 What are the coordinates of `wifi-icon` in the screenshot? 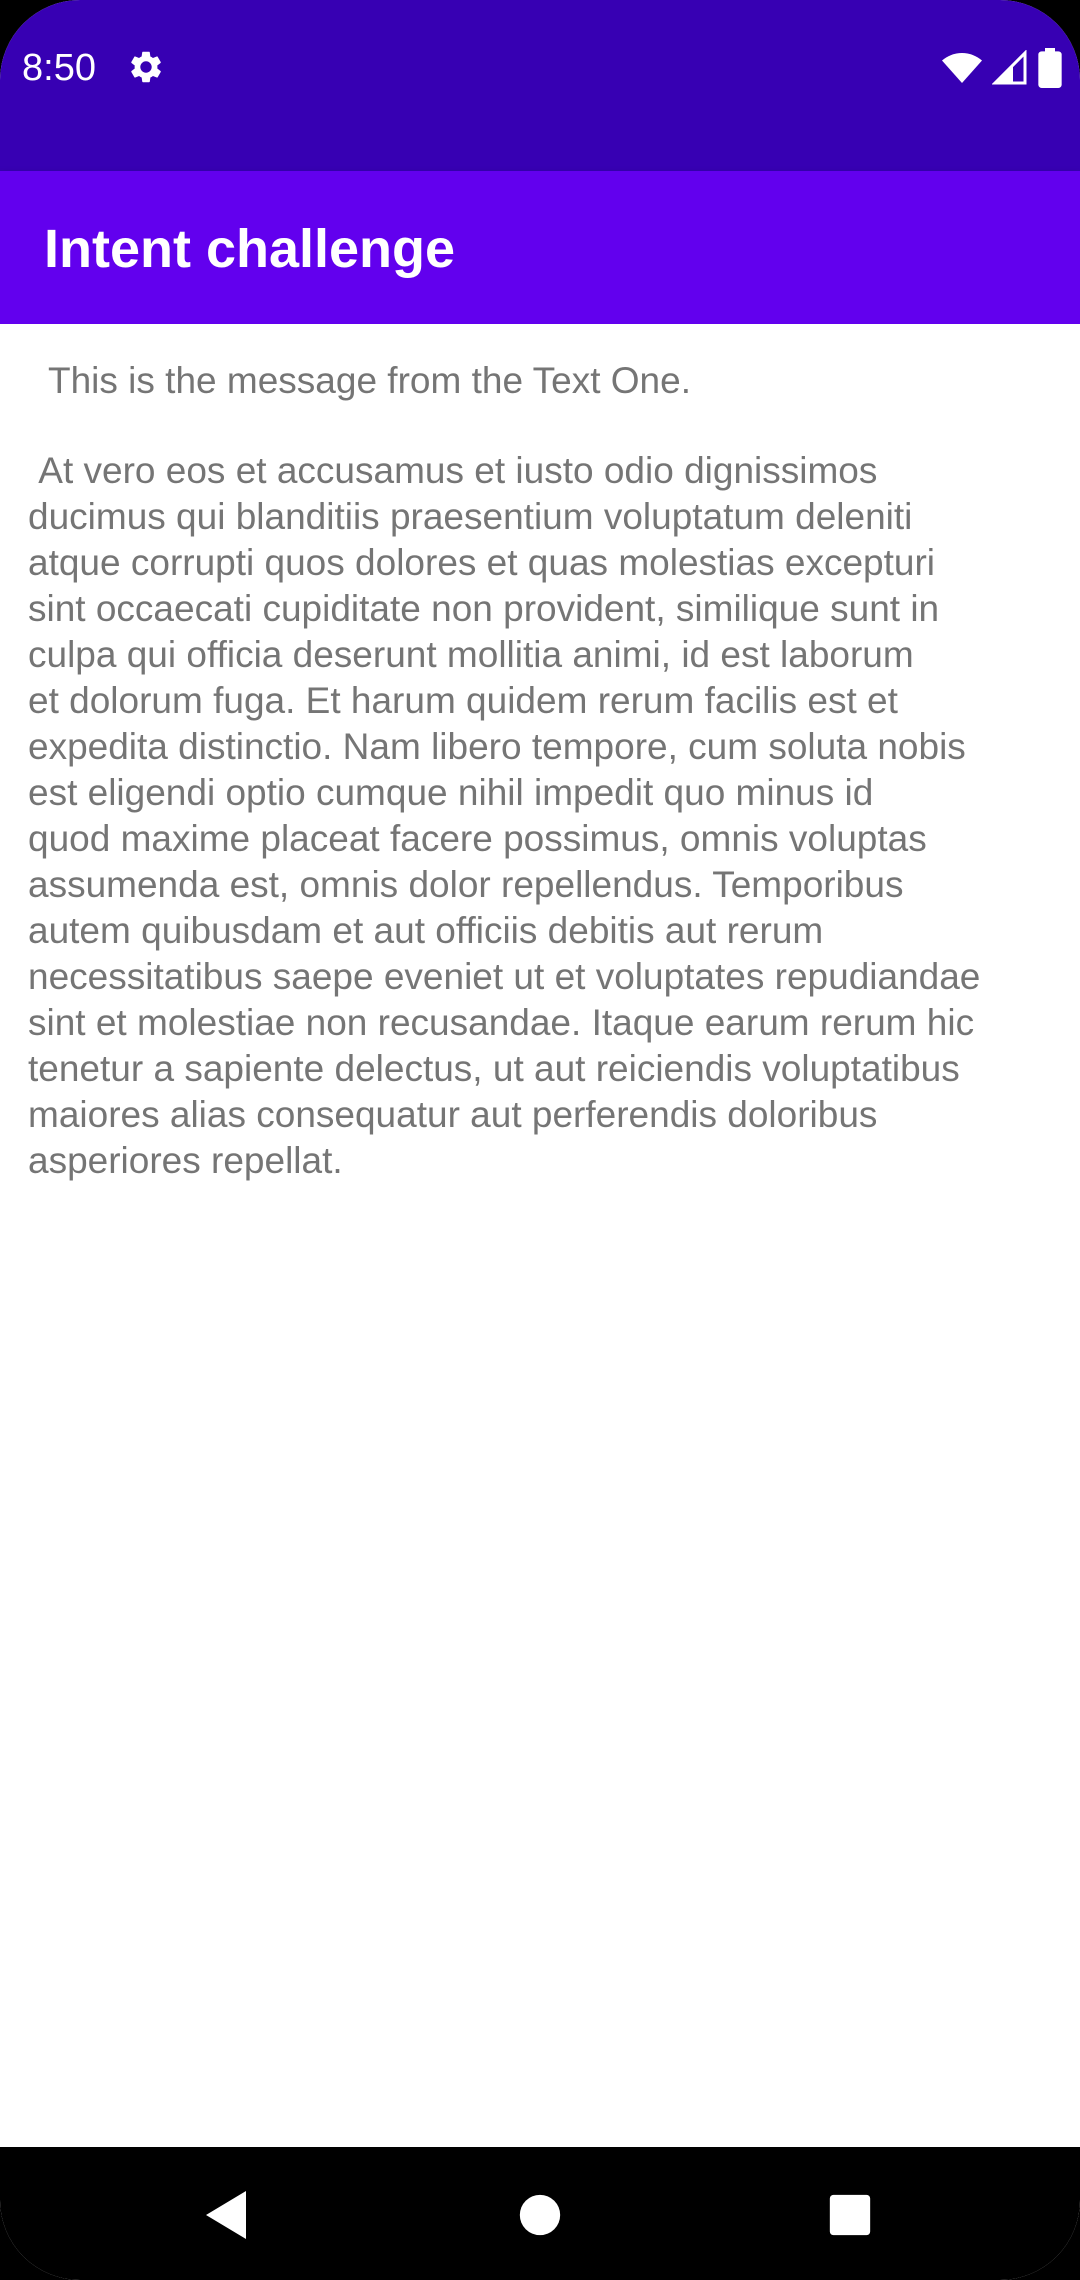 It's located at (962, 68).